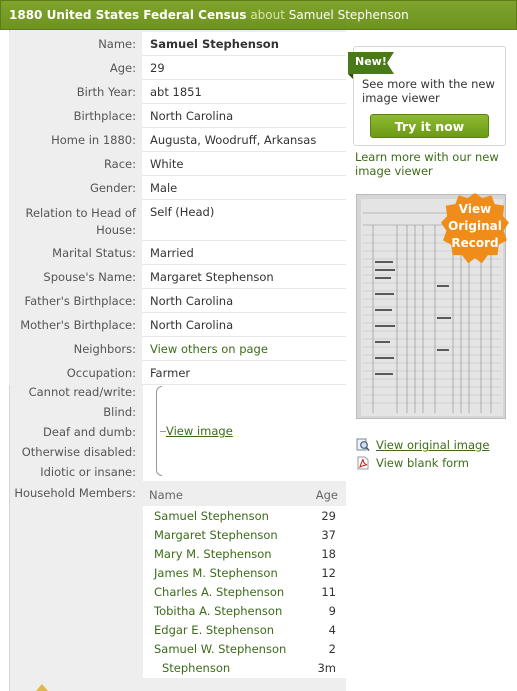 The image size is (517, 691). What do you see at coordinates (429, 126) in the screenshot?
I see `try-it-now-button: Try it now` at bounding box center [429, 126].